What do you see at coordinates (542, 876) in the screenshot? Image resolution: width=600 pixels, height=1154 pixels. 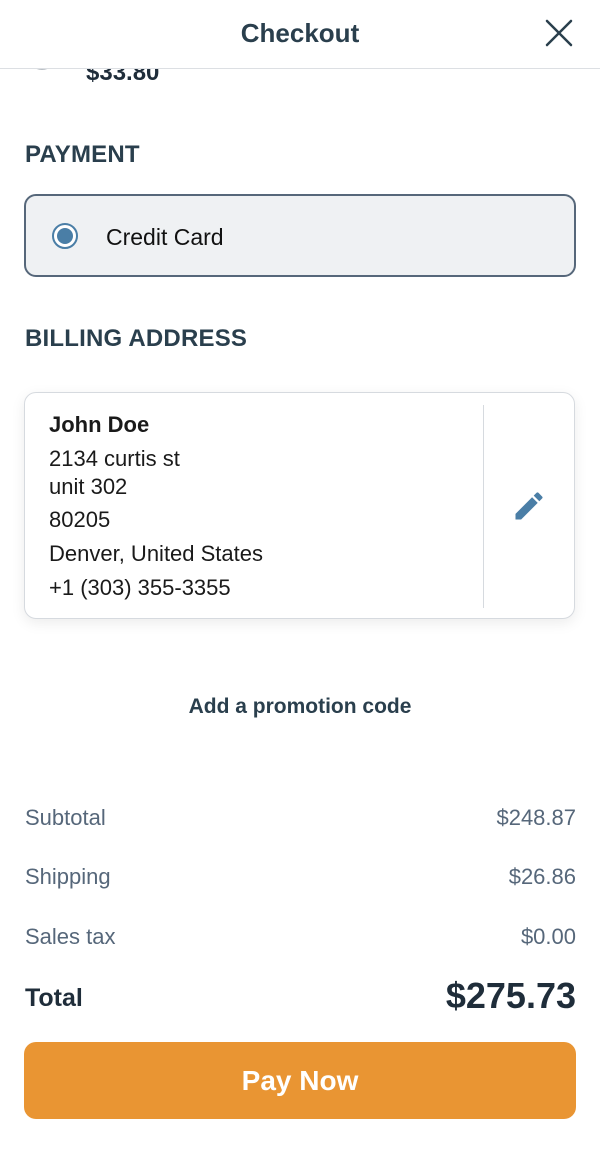 I see `shipping-value: $26.86` at bounding box center [542, 876].